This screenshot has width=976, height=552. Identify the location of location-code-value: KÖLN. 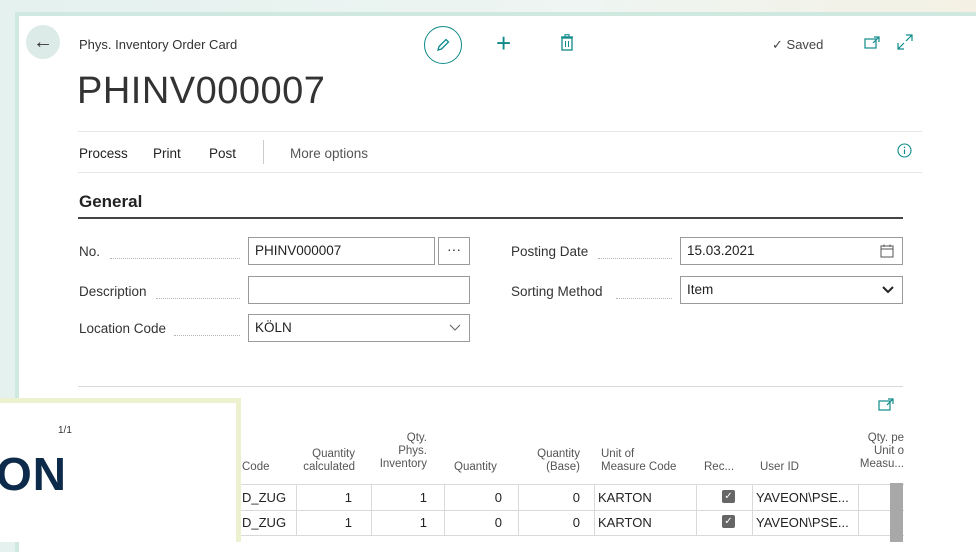
(273, 327).